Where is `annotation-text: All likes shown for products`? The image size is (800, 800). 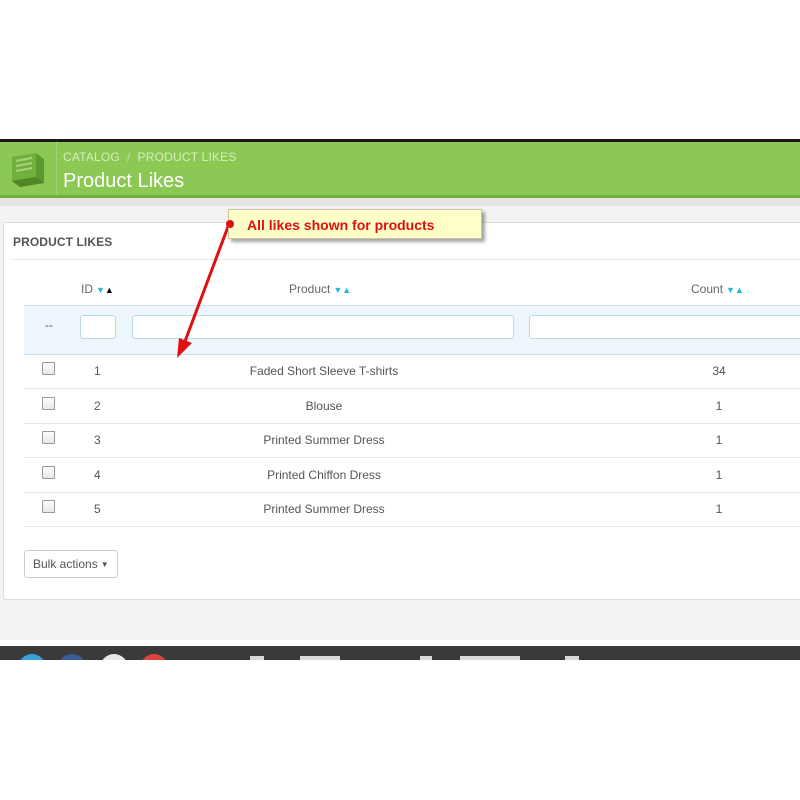 annotation-text: All likes shown for products is located at coordinates (341, 225).